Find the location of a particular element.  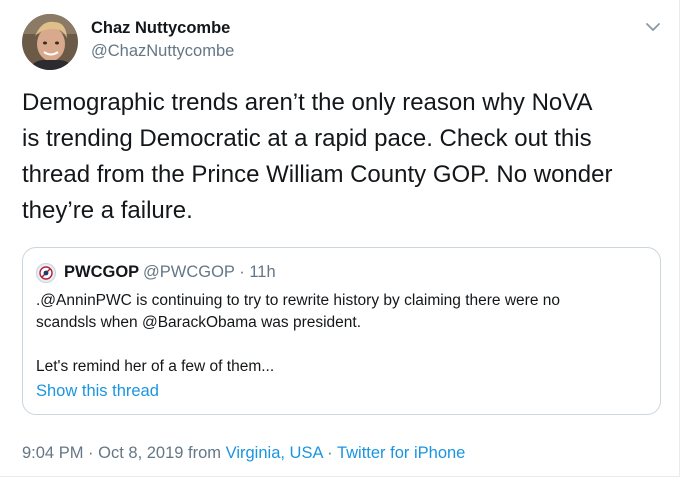

gop-logo-icon is located at coordinates (46, 273).